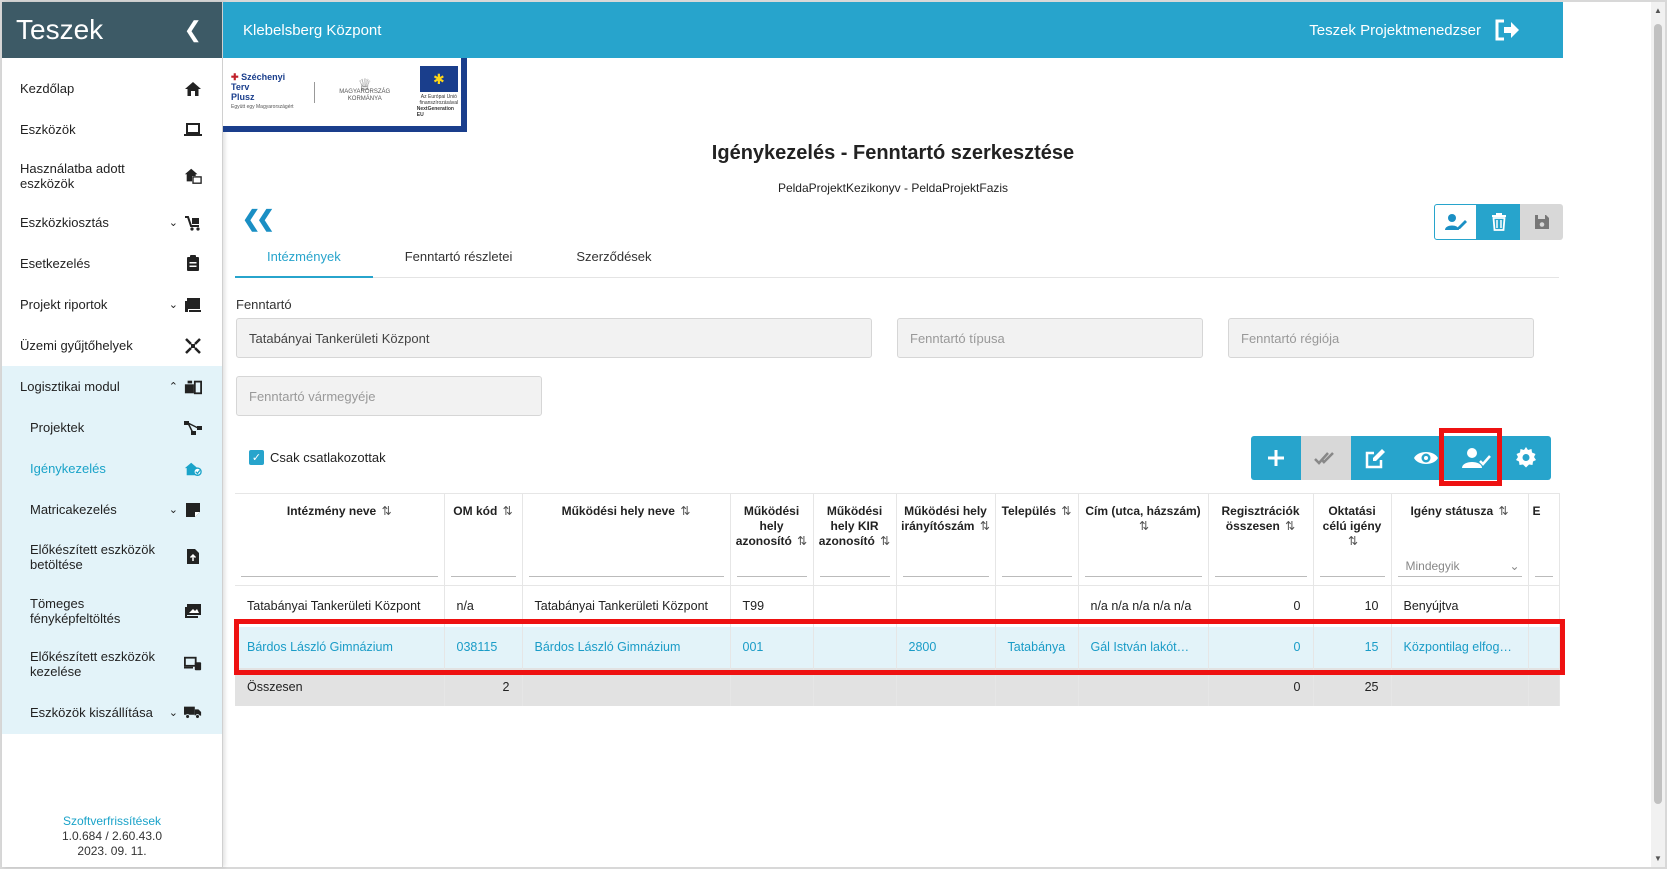 This screenshot has width=1667, height=869. What do you see at coordinates (112, 176) in the screenshot?
I see `sidebar-item-hasznalatba-adott: Használatba adott eszközök` at bounding box center [112, 176].